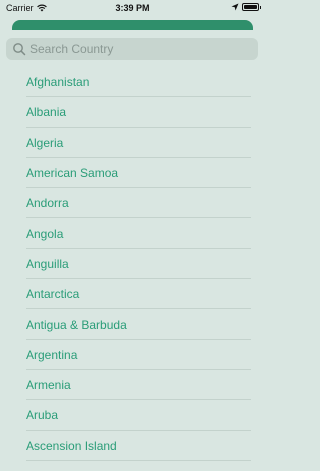 The height and width of the screenshot is (471, 320). Describe the element at coordinates (132, 203) in the screenshot. I see `country-item-andorra: Andorra` at that location.